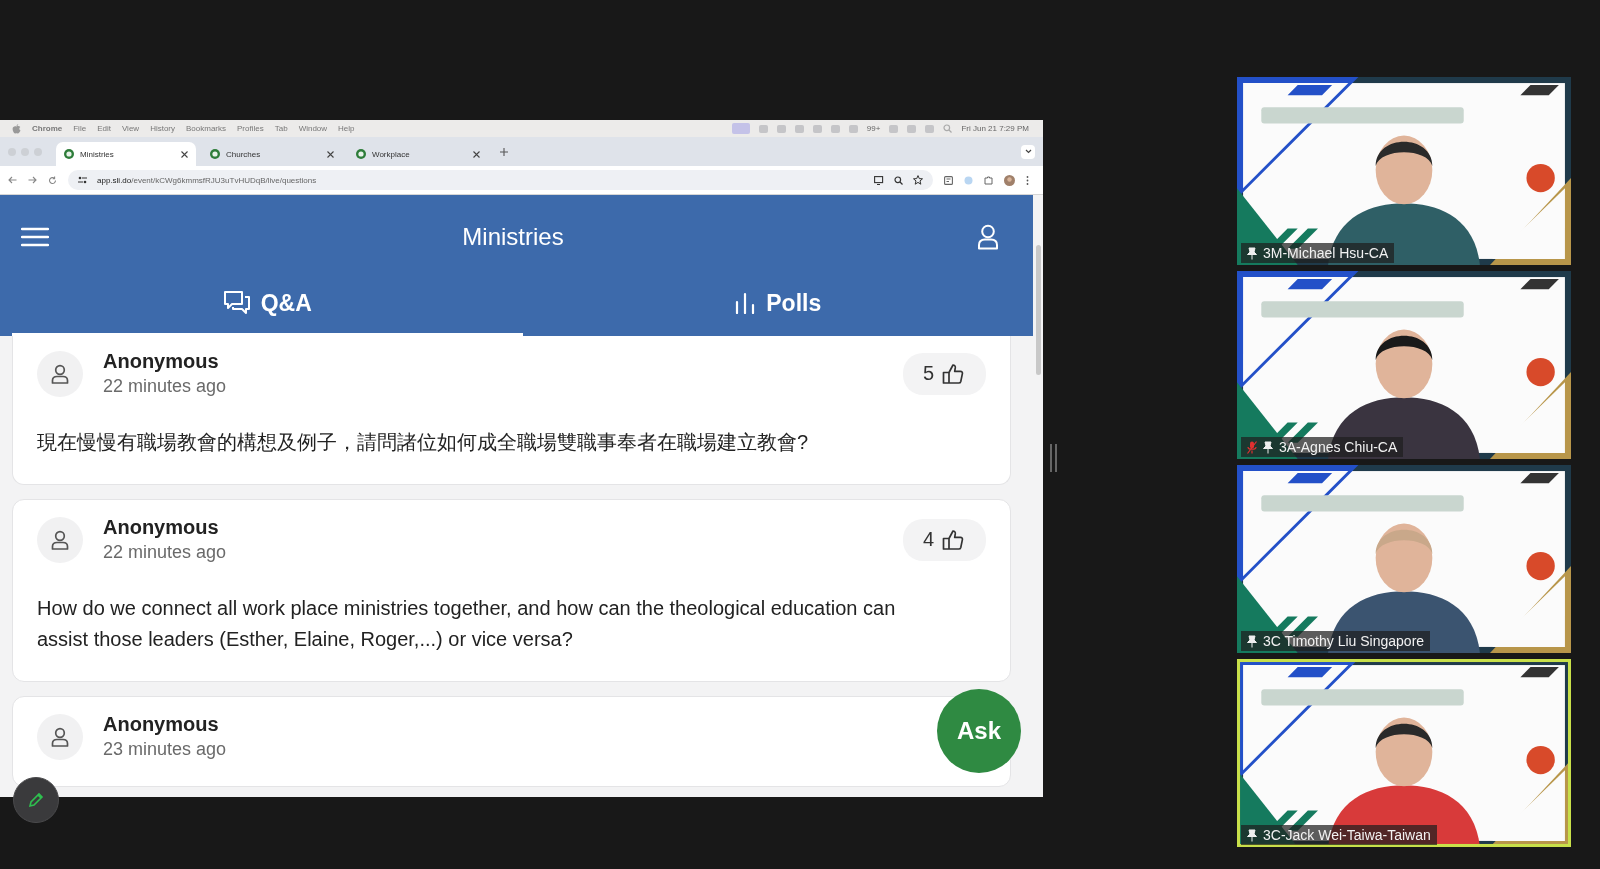  Describe the element at coordinates (165, 749) in the screenshot. I see `question-time: 23 minutes ago` at that location.